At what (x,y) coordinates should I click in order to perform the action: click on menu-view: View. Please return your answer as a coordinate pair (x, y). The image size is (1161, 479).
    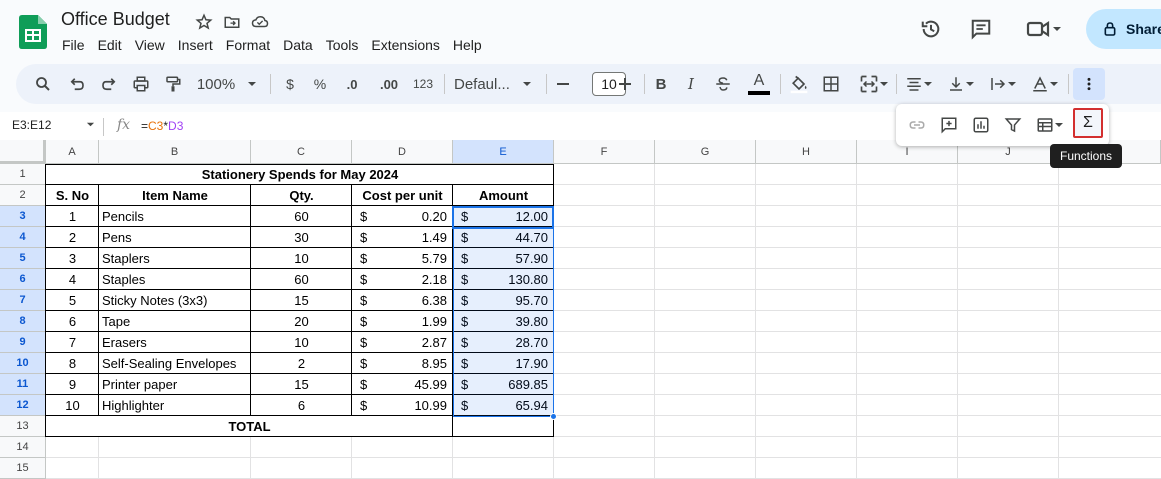
    Looking at the image, I should click on (150, 45).